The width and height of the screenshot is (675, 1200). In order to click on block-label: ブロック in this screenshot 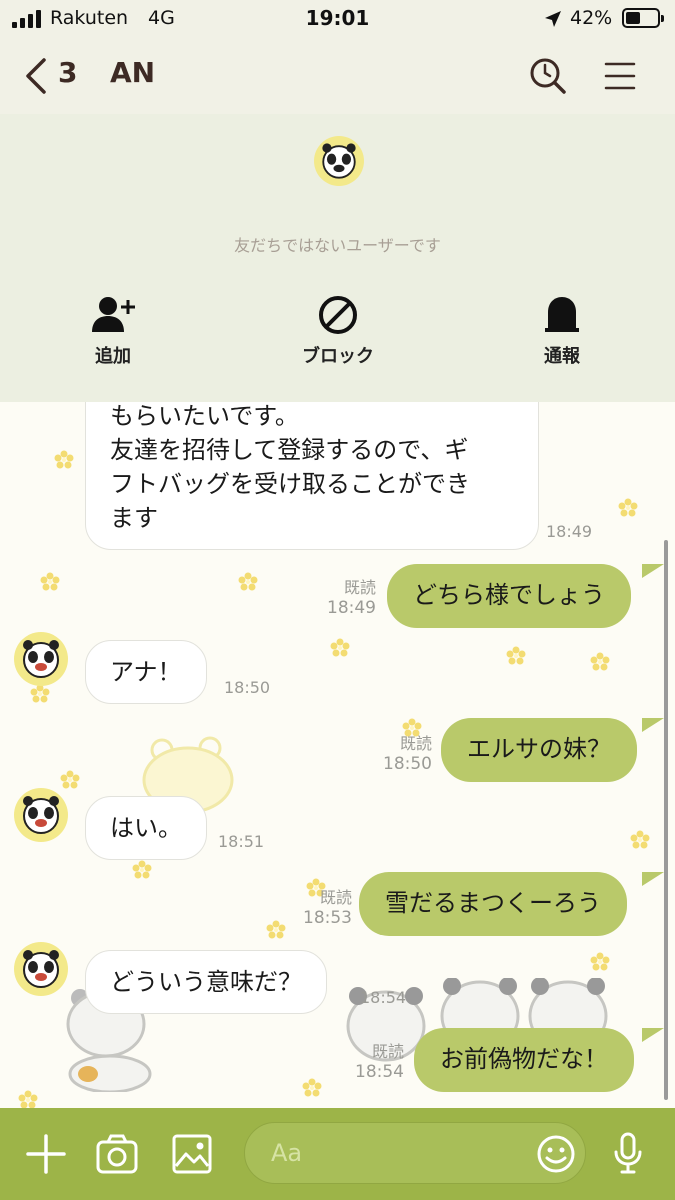, I will do `click(338, 356)`.